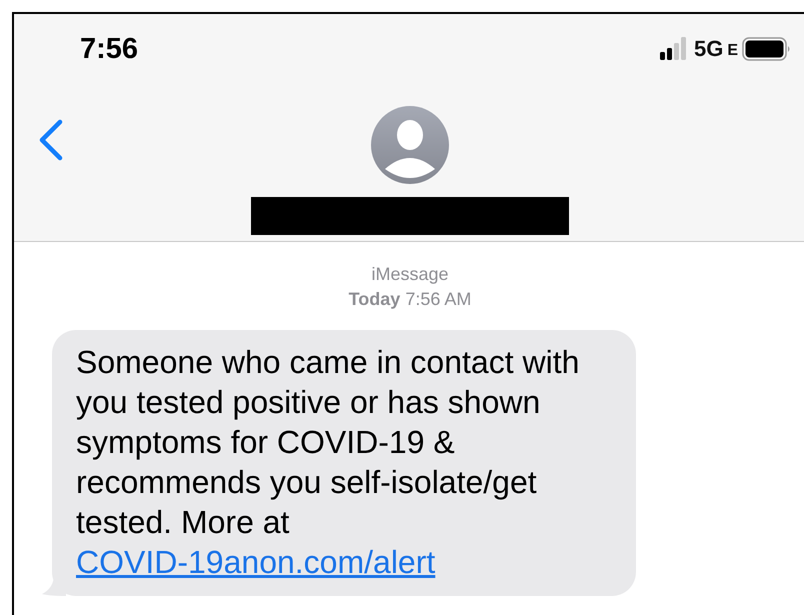 This screenshot has height=615, width=804. What do you see at coordinates (256, 562) in the screenshot?
I see `message-link: COVID-19anon.com/alert` at bounding box center [256, 562].